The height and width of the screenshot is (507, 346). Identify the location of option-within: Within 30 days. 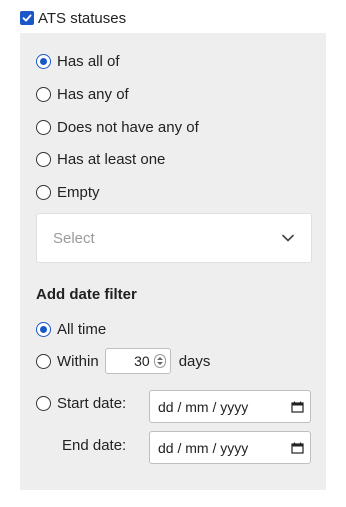
(123, 361).